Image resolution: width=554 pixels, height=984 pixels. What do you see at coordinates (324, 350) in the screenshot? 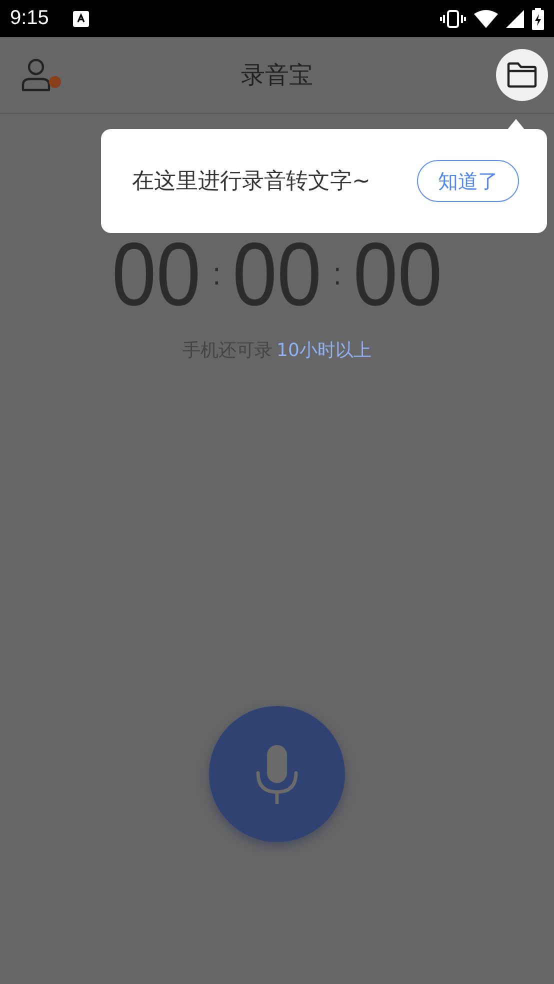
I see `remaining-time: 10小时以上` at bounding box center [324, 350].